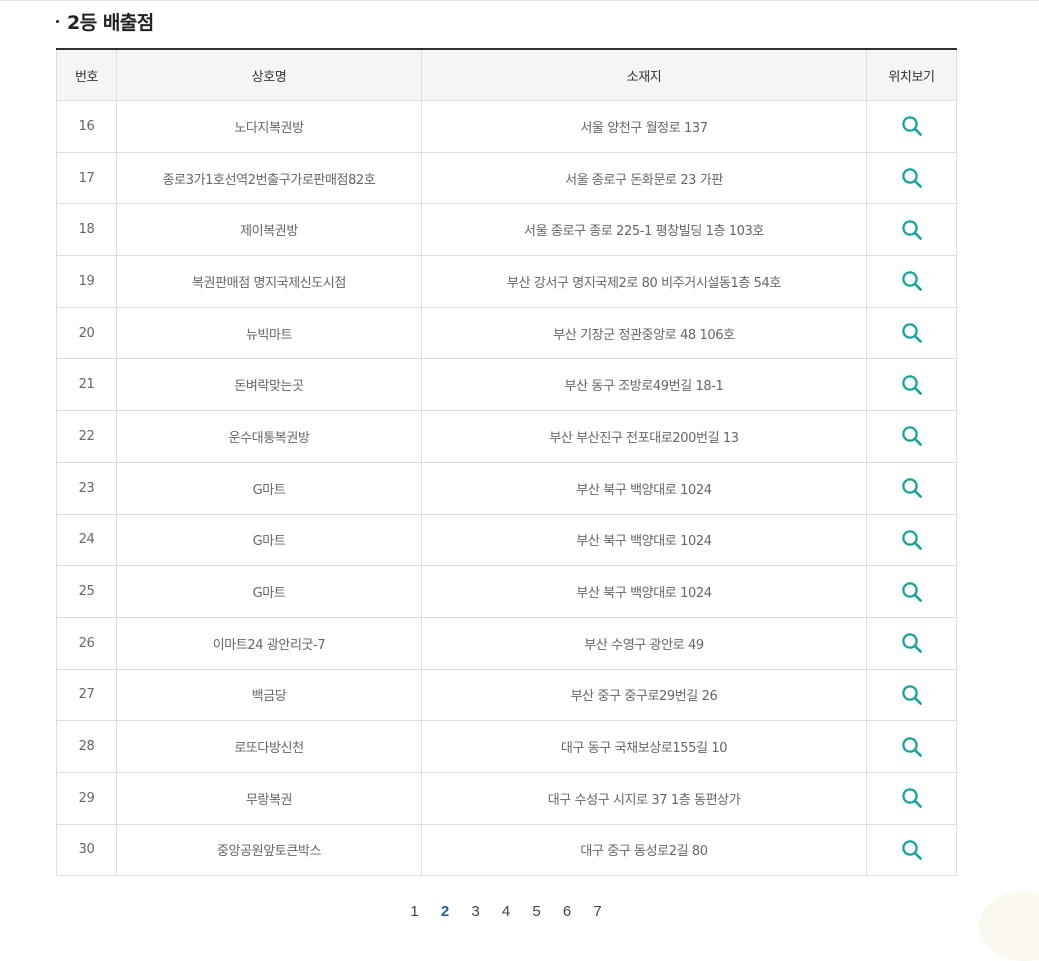 The width and height of the screenshot is (1039, 961). Describe the element at coordinates (644, 695) in the screenshot. I see `store-address: 부산 중구 중구로29번길 26` at that location.